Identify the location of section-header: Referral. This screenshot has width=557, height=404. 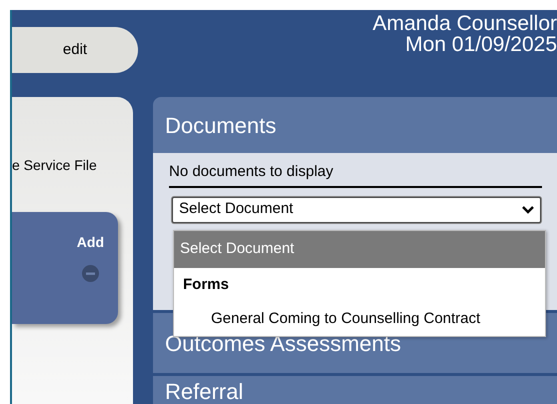
(355, 390).